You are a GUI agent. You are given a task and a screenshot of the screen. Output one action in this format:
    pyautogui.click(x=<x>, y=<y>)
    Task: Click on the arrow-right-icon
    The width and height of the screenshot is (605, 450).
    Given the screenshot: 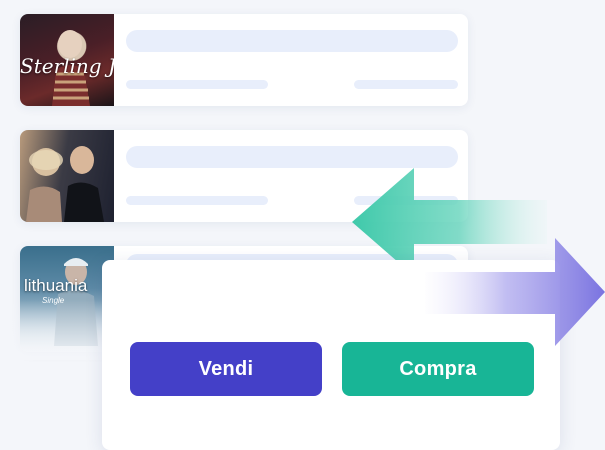 What is the action you would take?
    pyautogui.click(x=515, y=292)
    